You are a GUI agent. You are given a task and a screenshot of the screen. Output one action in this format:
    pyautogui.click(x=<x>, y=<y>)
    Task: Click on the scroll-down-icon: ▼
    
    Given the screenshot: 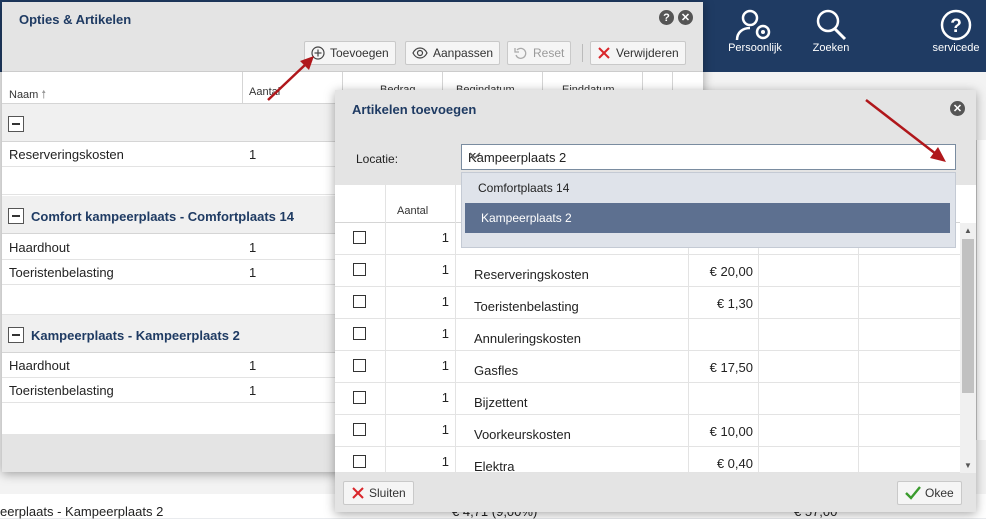 What is the action you would take?
    pyautogui.click(x=968, y=465)
    